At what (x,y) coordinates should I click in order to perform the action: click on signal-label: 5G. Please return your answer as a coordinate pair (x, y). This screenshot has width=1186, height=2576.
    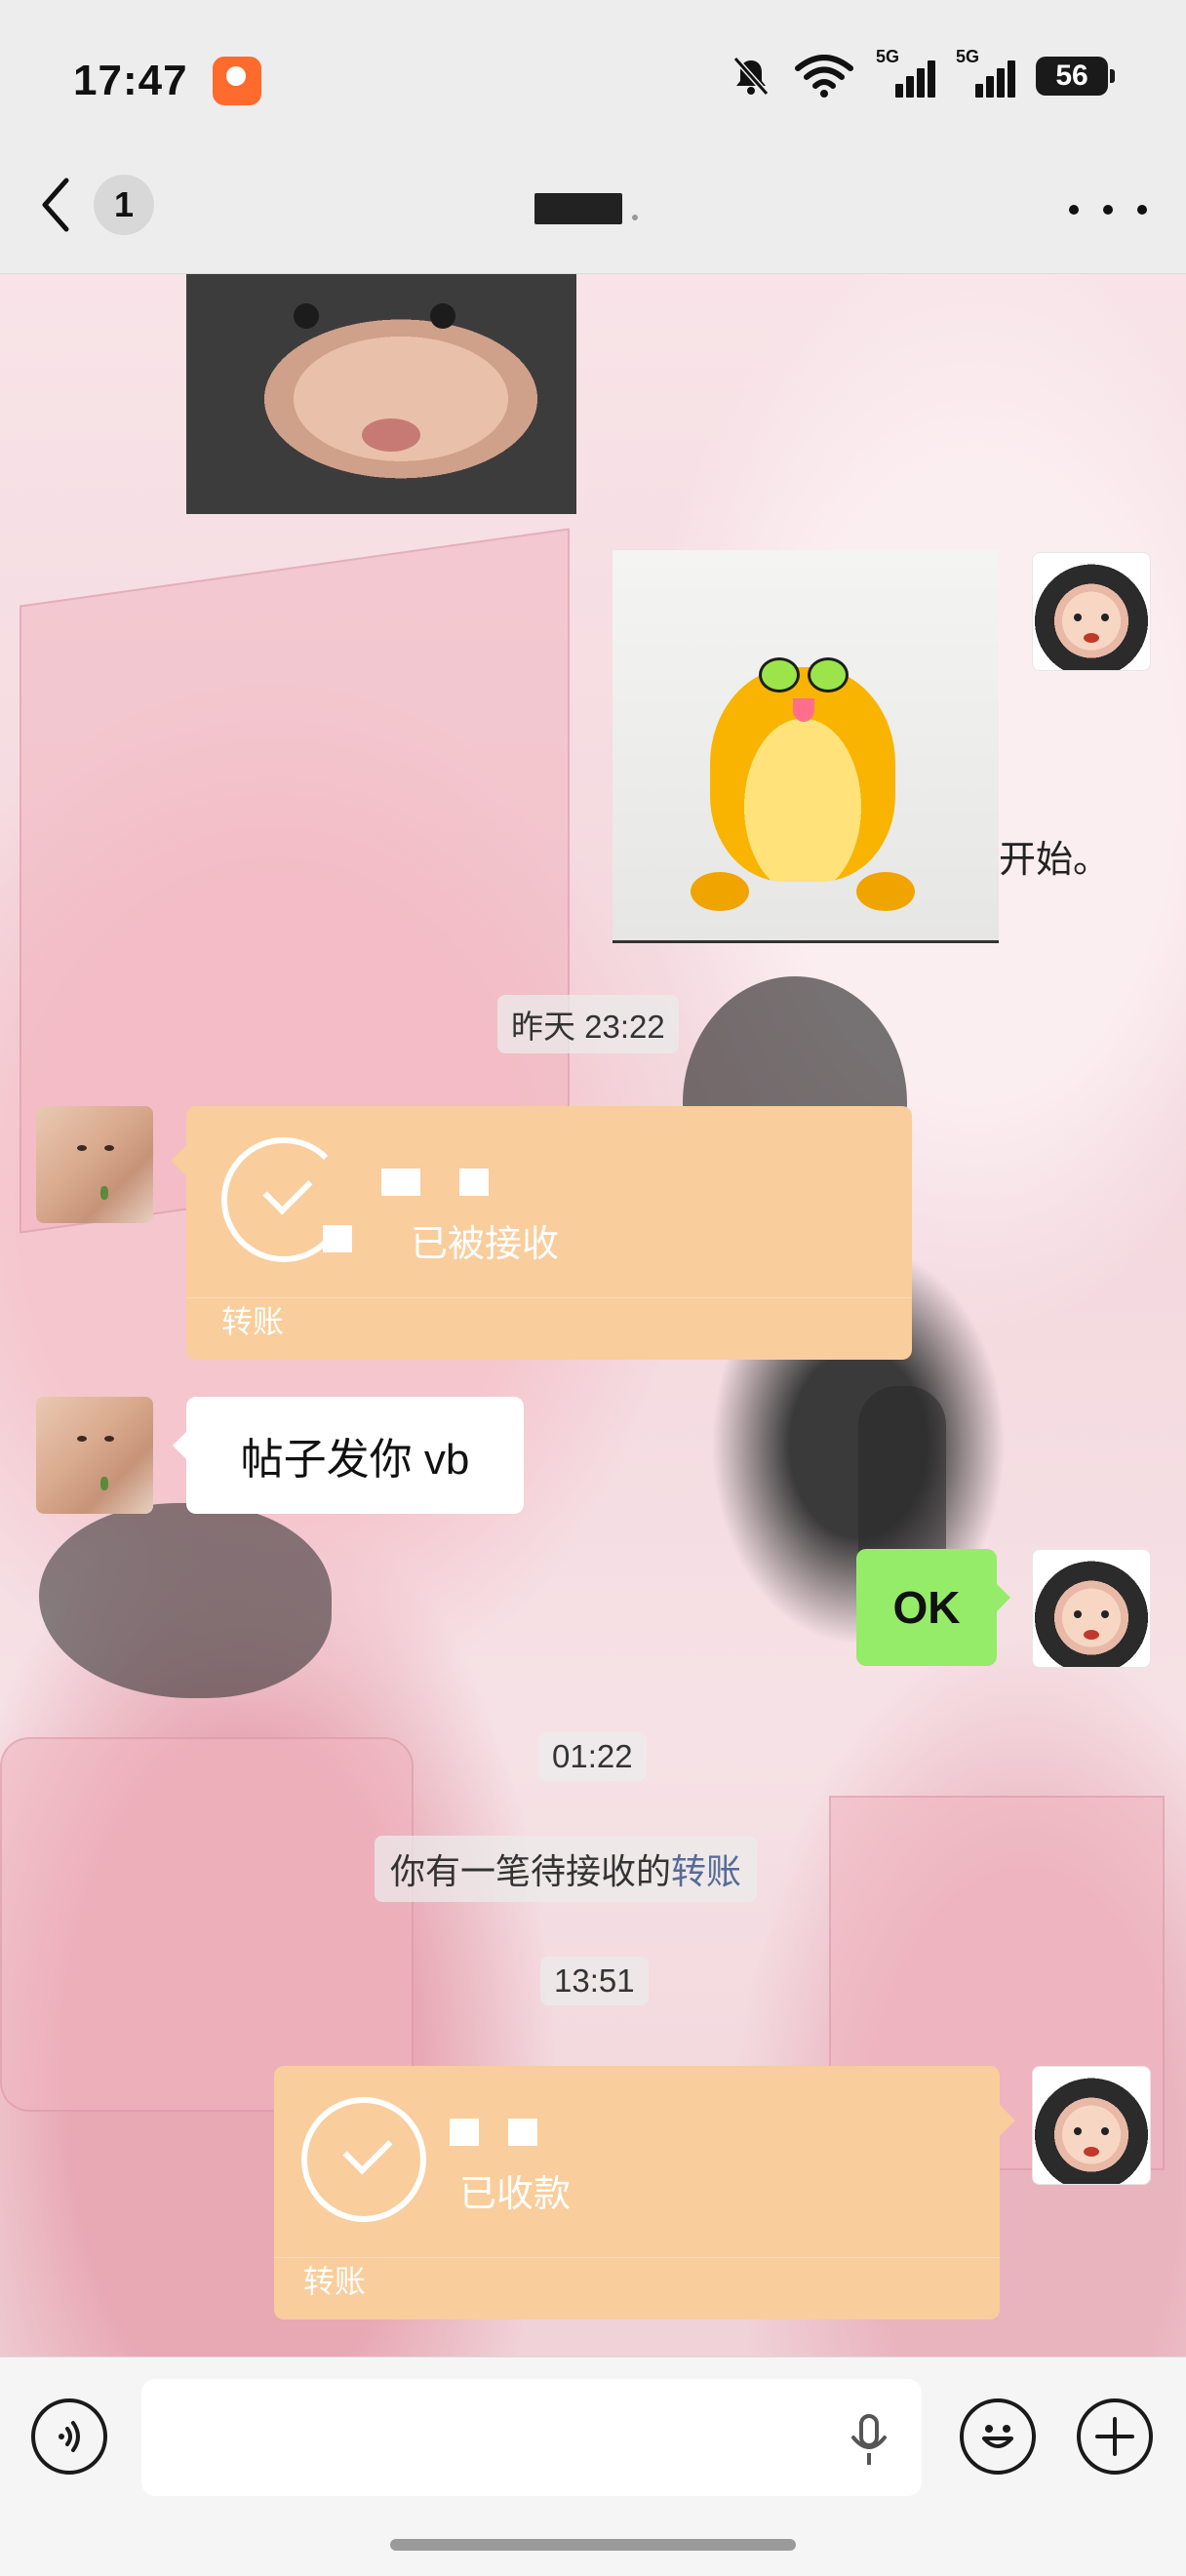
    Looking at the image, I should click on (888, 56).